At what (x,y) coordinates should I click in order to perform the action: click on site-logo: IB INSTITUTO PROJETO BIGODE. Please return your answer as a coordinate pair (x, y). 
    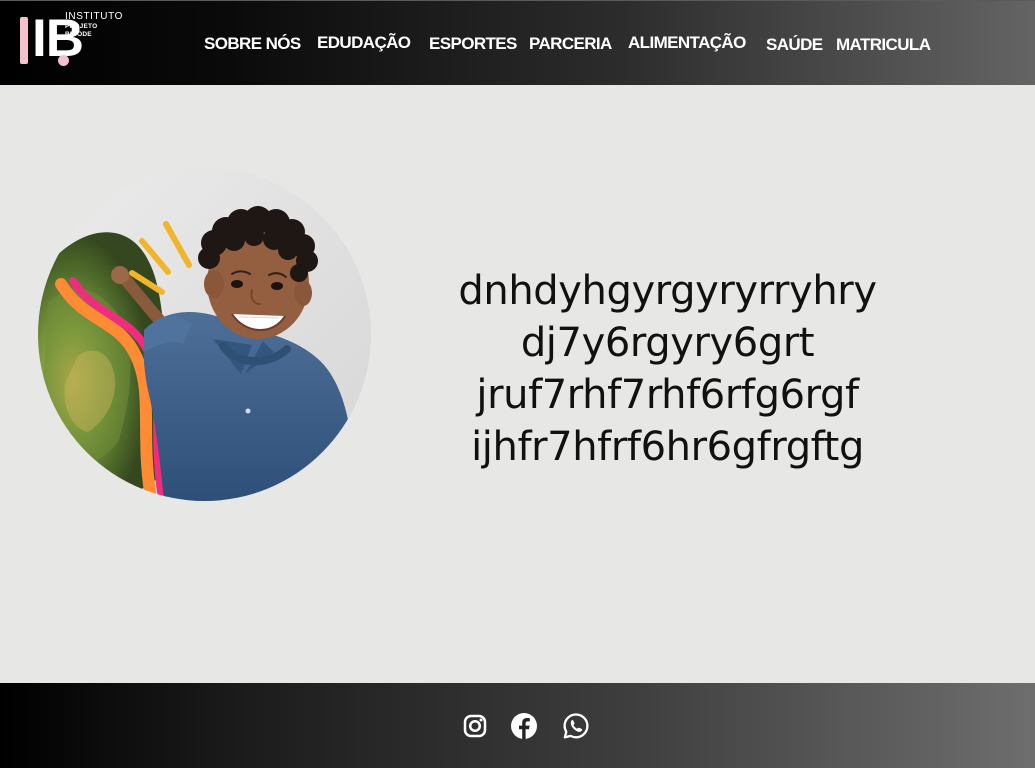
    Looking at the image, I should click on (80, 40).